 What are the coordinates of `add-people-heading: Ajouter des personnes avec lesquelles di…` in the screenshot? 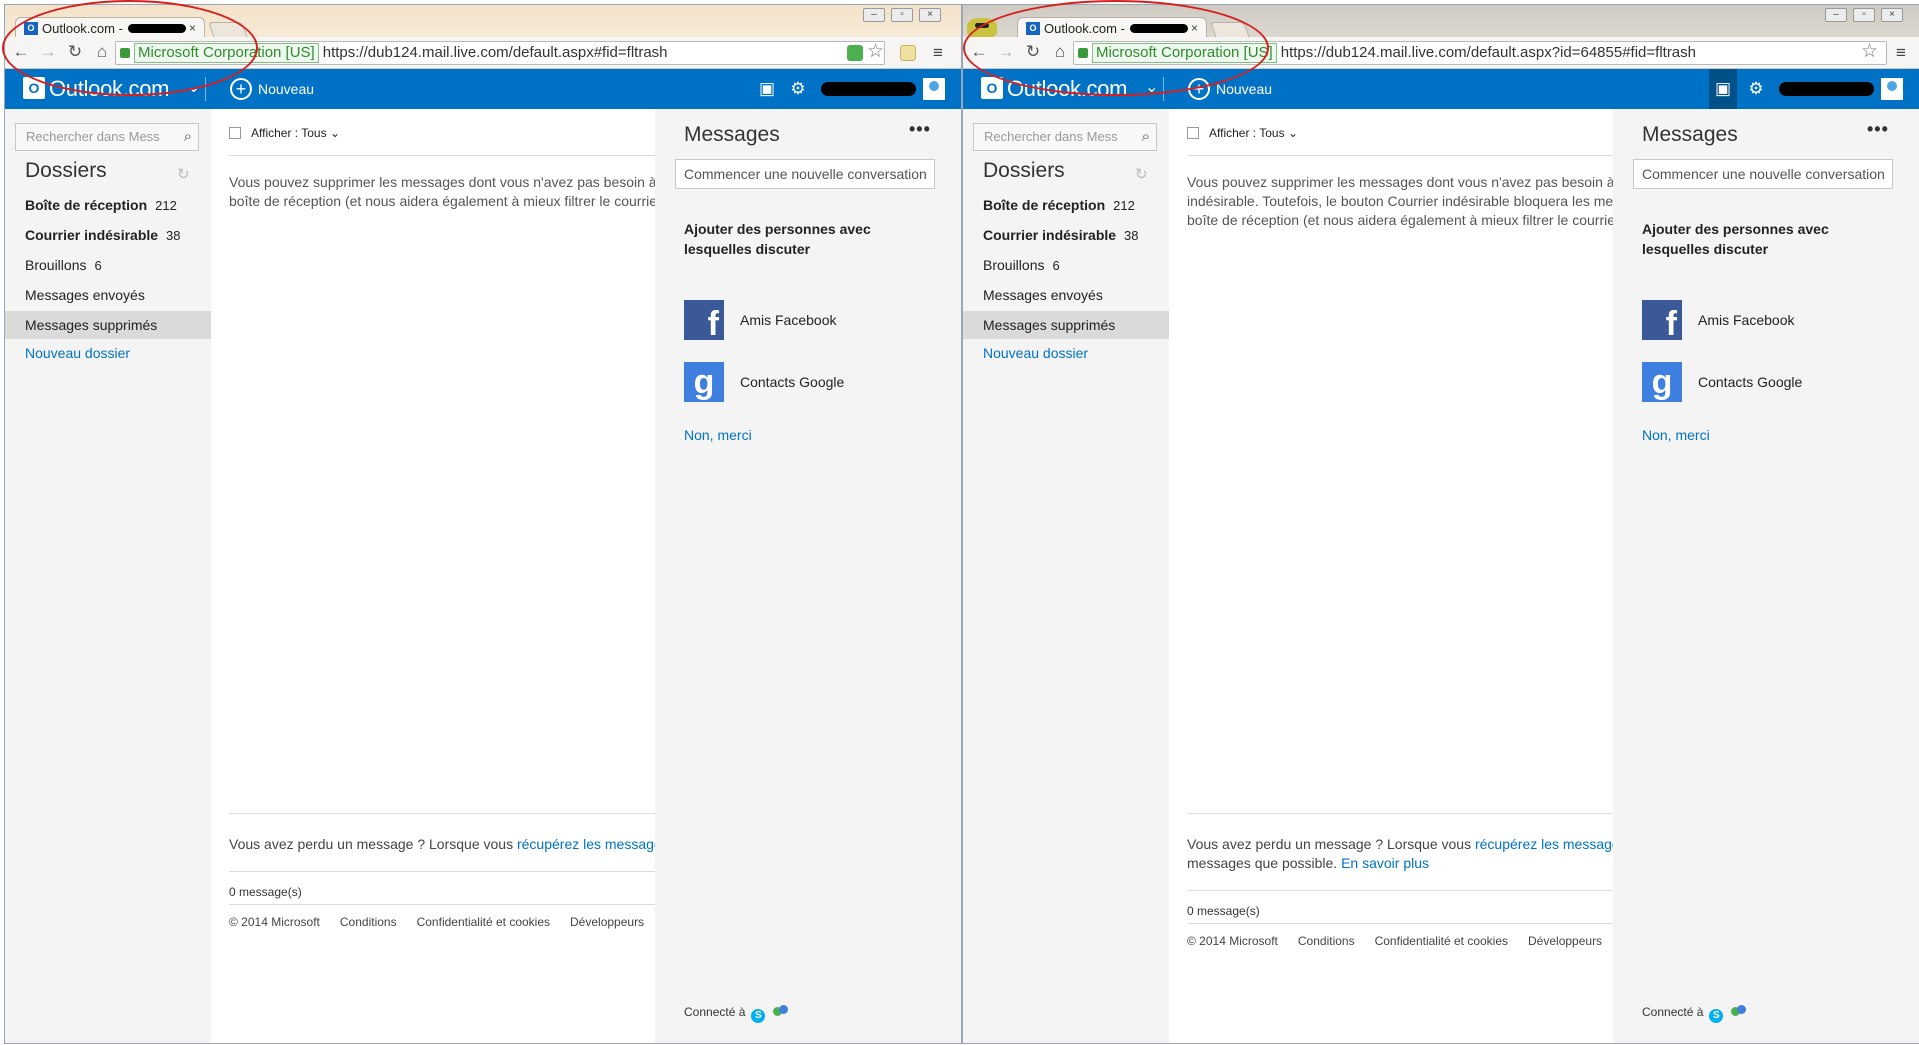 It's located at (777, 239).